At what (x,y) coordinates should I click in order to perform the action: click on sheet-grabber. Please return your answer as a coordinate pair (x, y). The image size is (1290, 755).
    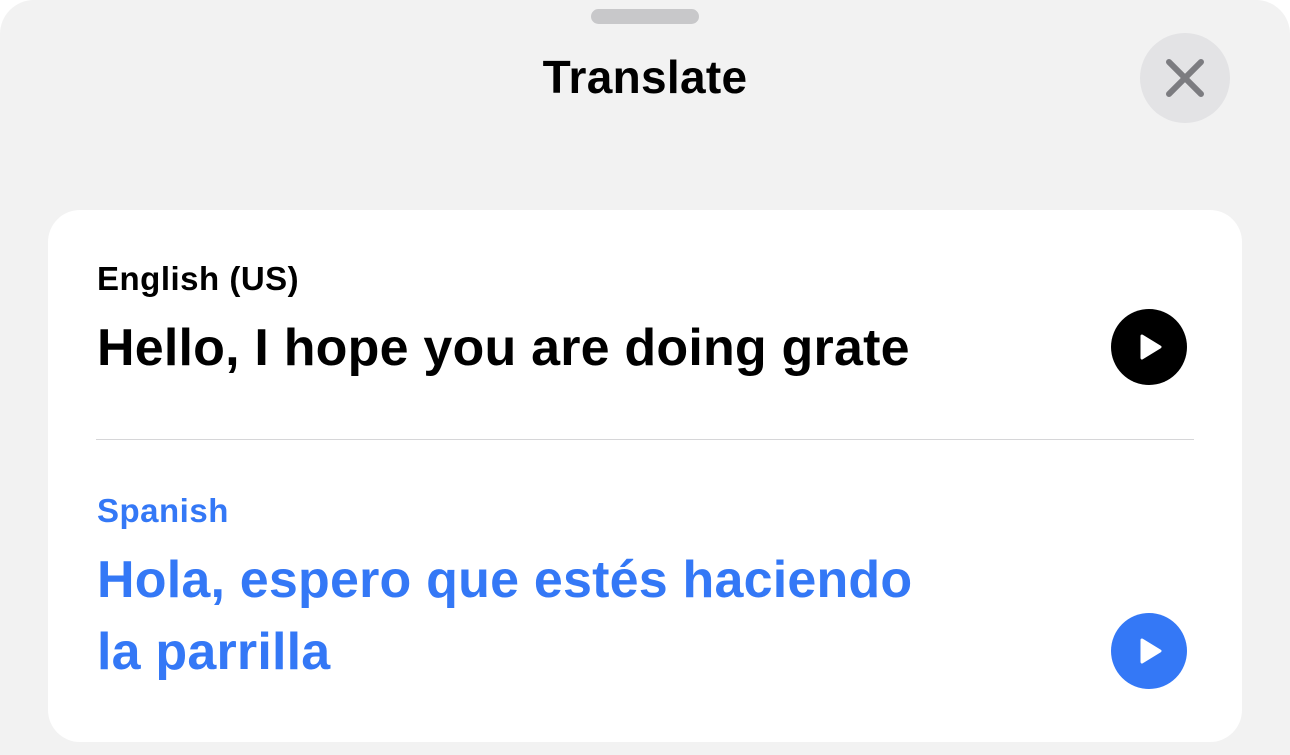
    Looking at the image, I should click on (645, 16).